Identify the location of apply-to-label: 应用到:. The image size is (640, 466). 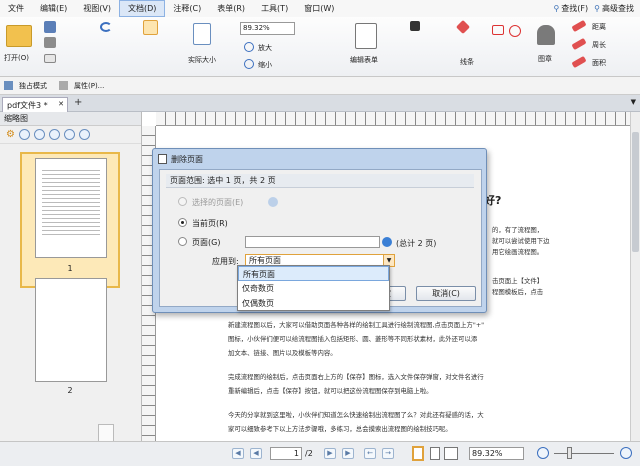
(225, 261).